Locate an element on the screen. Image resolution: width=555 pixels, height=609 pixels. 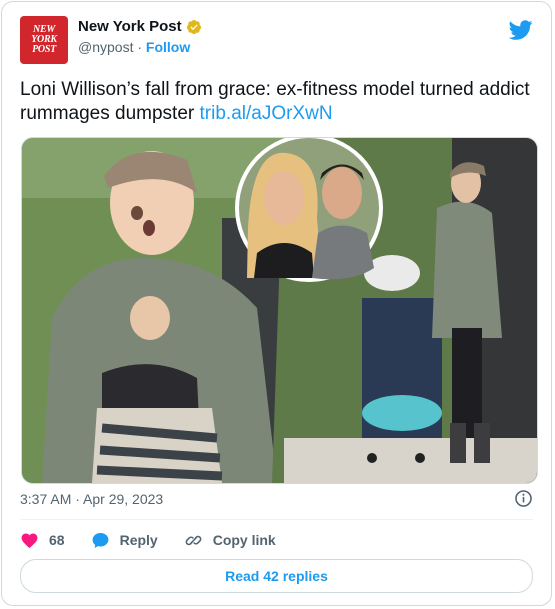
reply-label: Reply is located at coordinates (138, 540).